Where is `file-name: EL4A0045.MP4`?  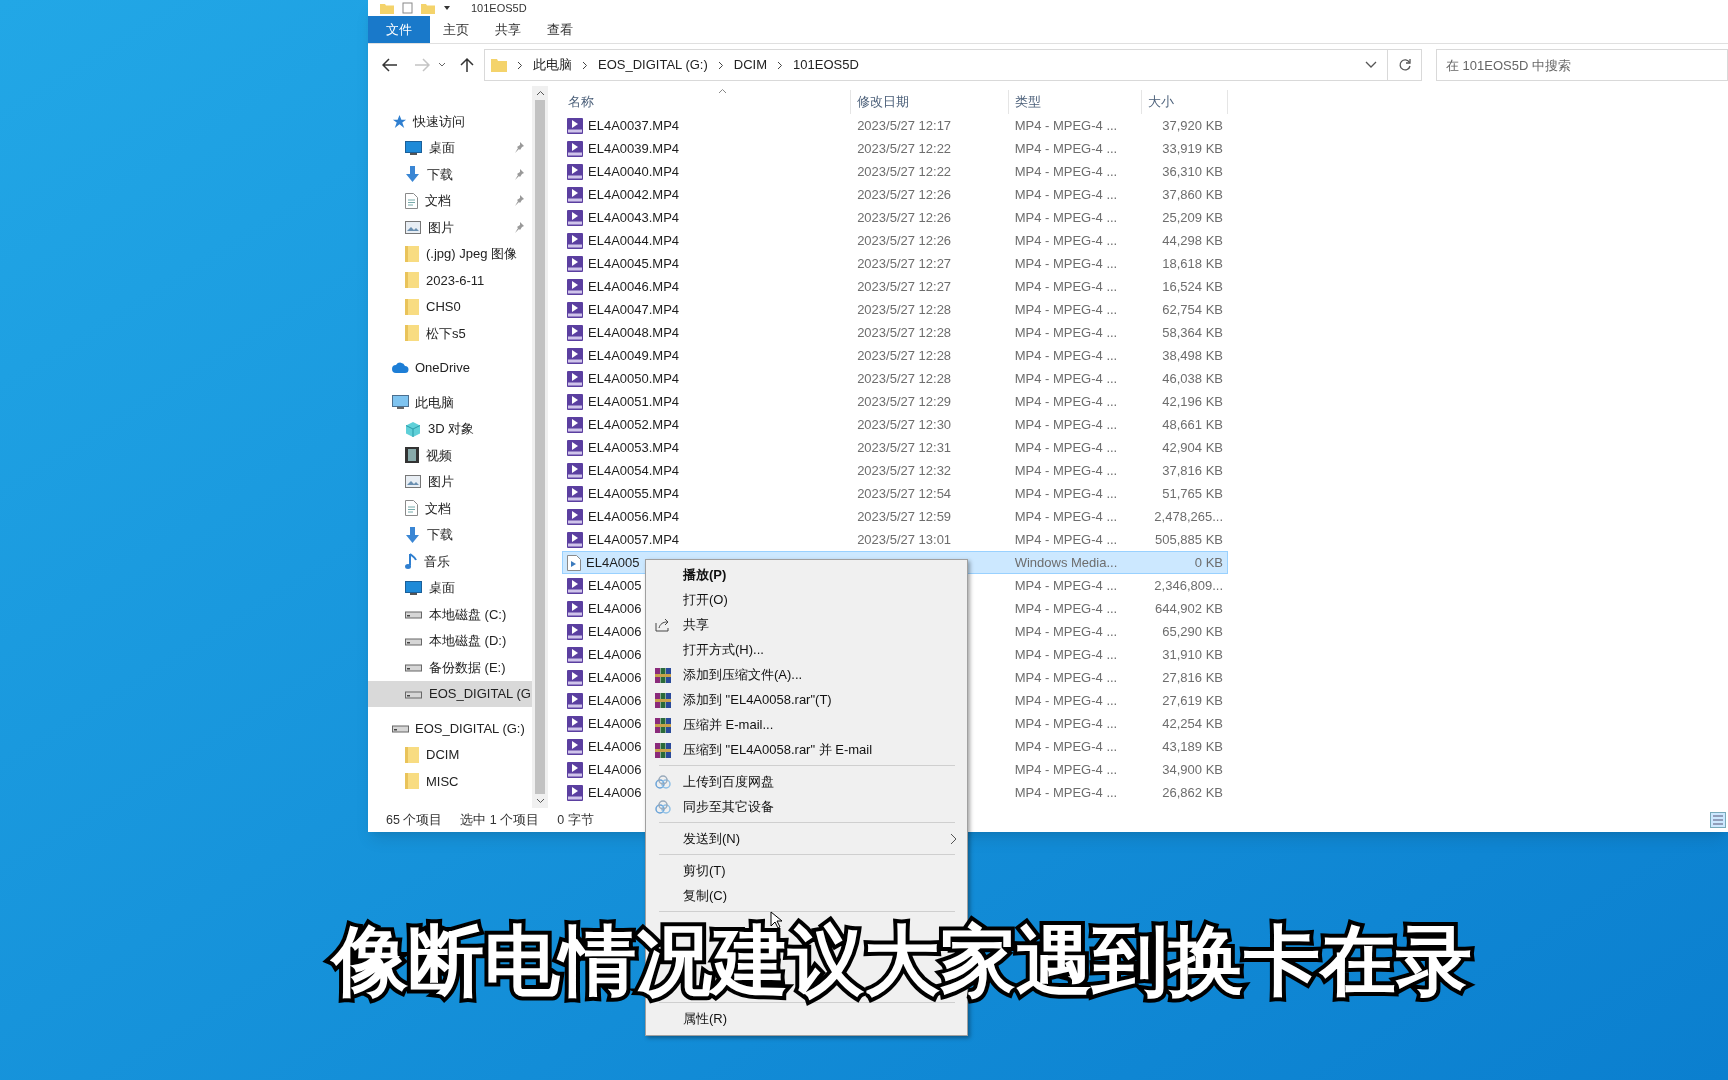
file-name: EL4A0045.MP4 is located at coordinates (634, 263).